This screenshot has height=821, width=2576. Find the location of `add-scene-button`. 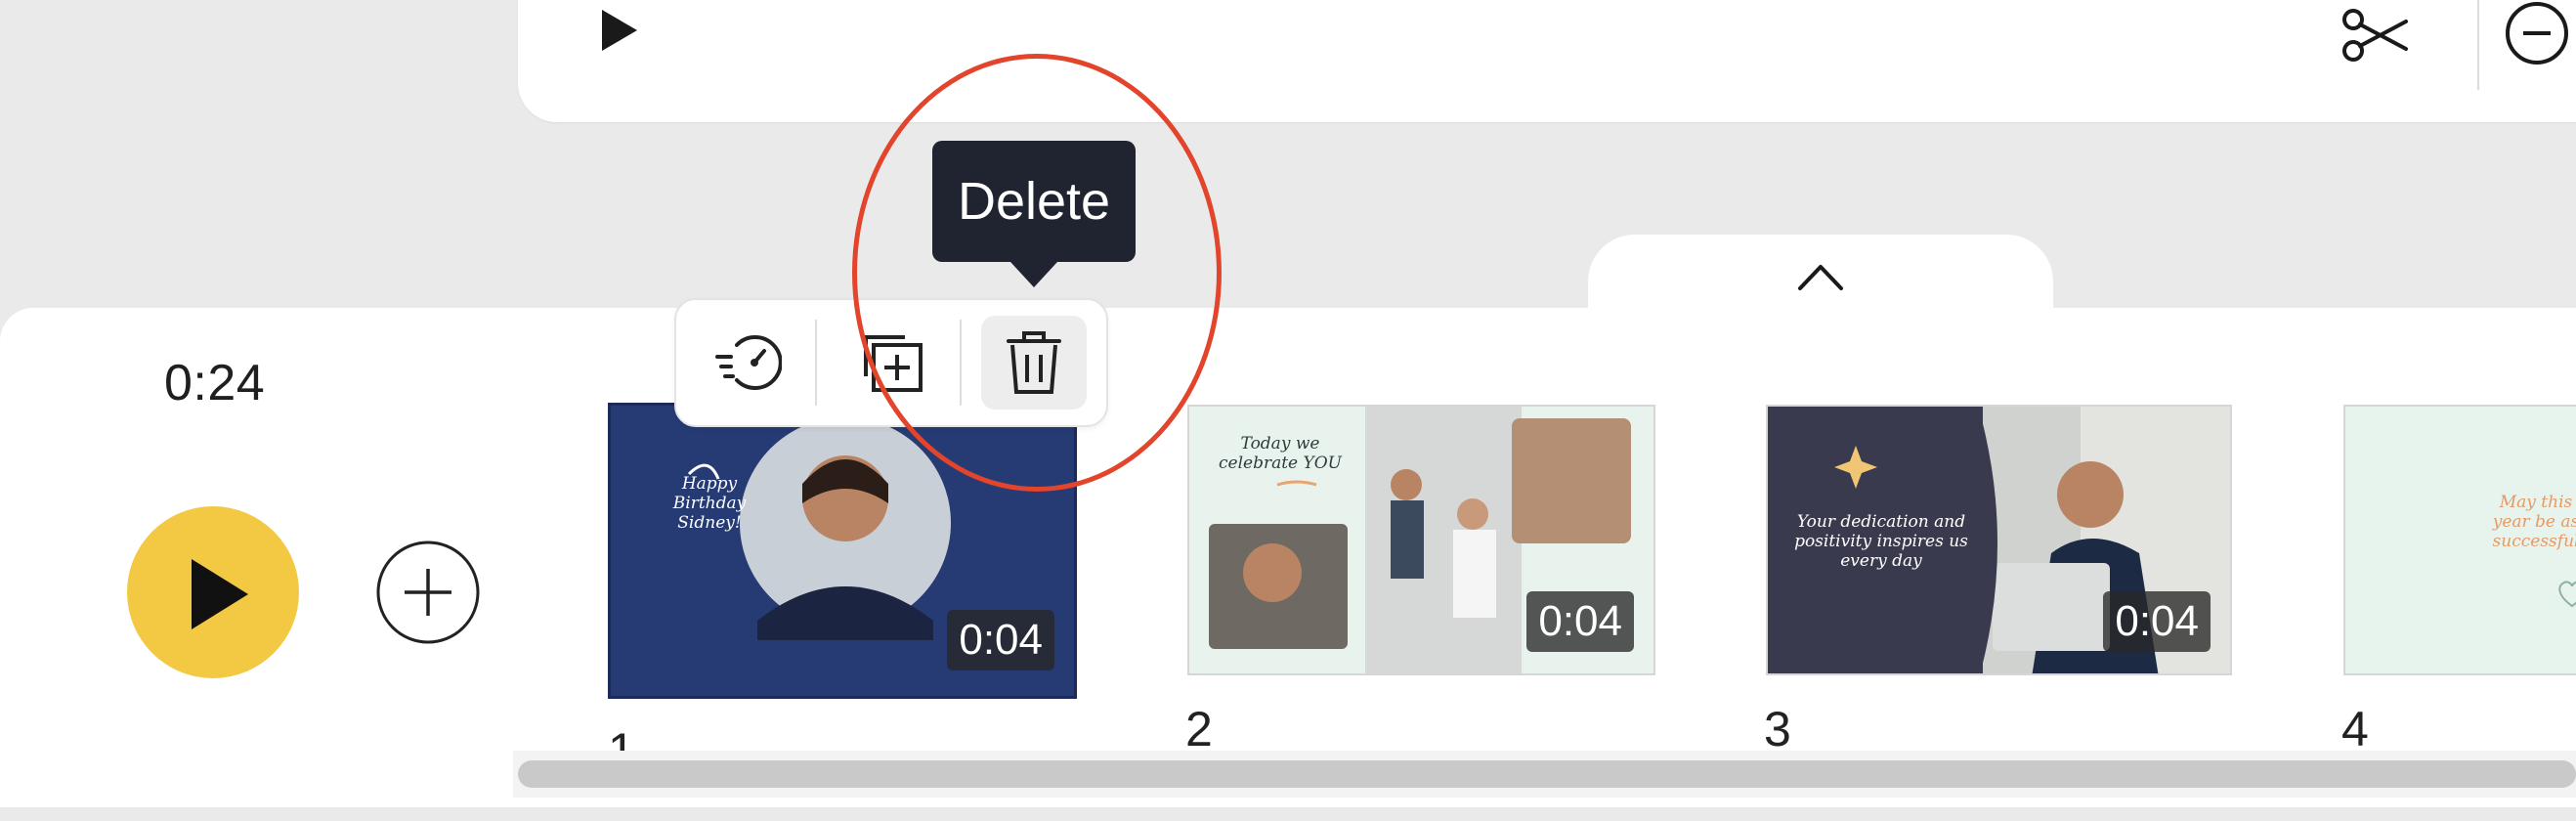

add-scene-button is located at coordinates (428, 592).